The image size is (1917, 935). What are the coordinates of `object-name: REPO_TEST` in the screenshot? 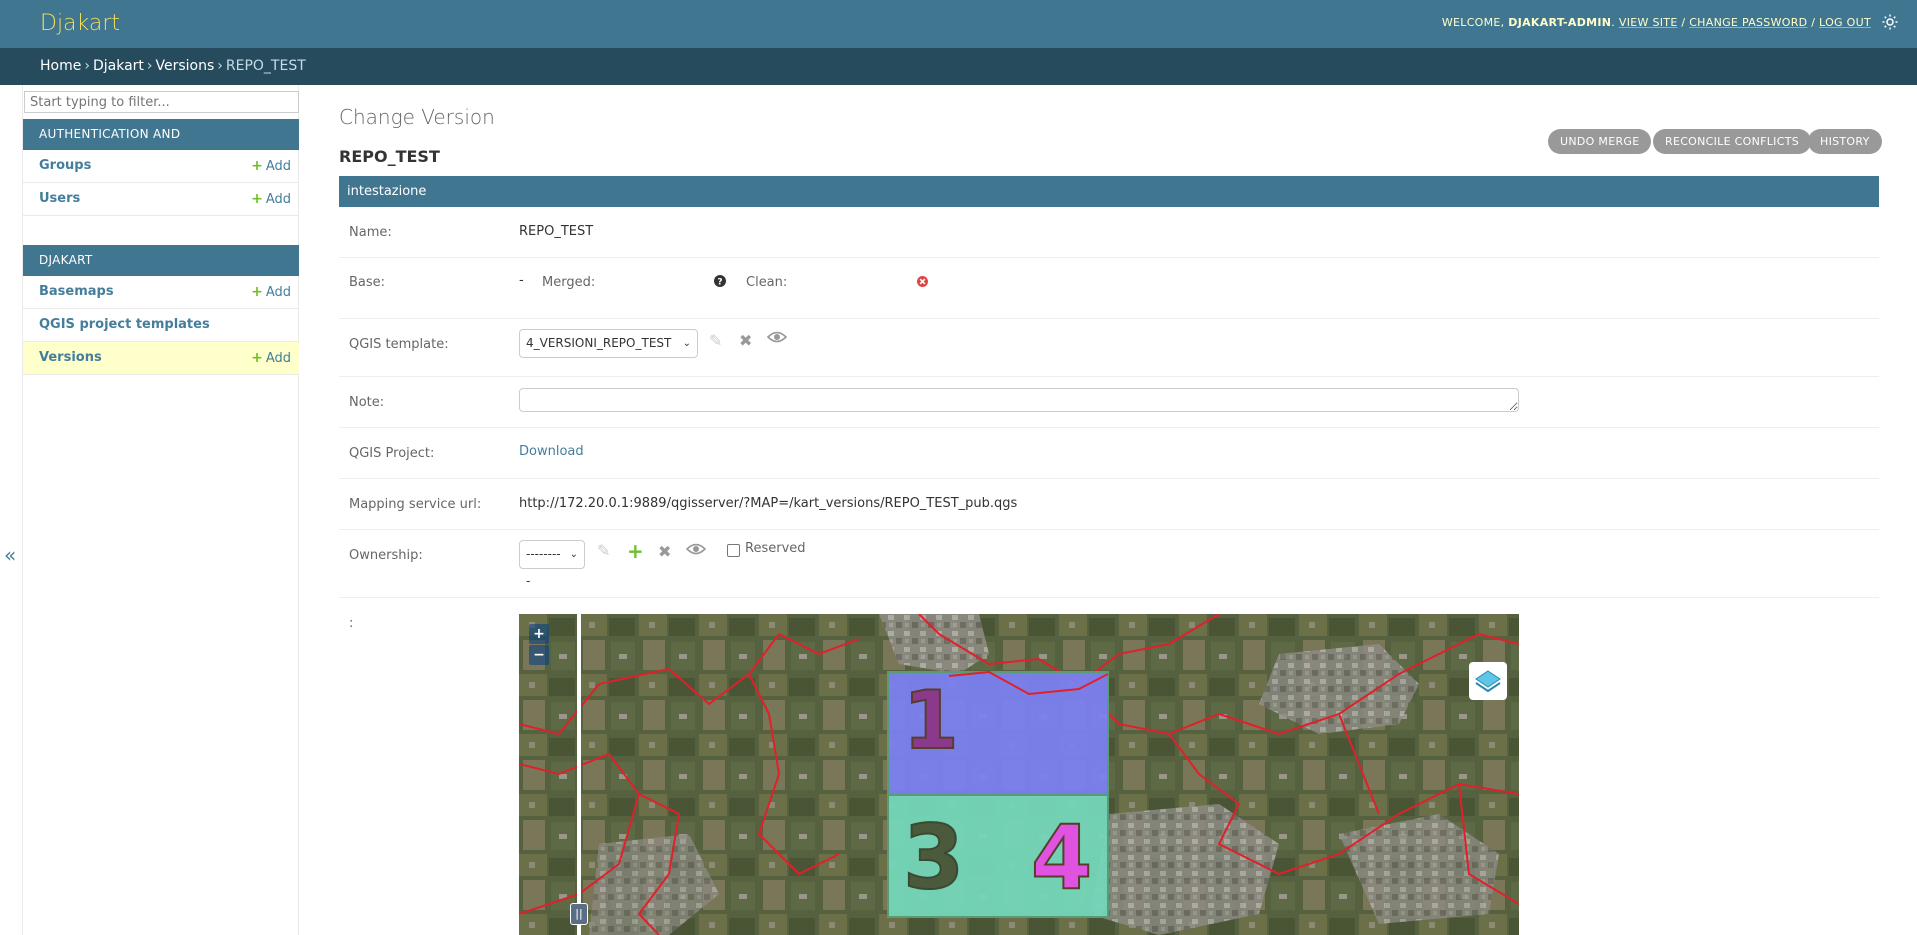 It's located at (389, 156).